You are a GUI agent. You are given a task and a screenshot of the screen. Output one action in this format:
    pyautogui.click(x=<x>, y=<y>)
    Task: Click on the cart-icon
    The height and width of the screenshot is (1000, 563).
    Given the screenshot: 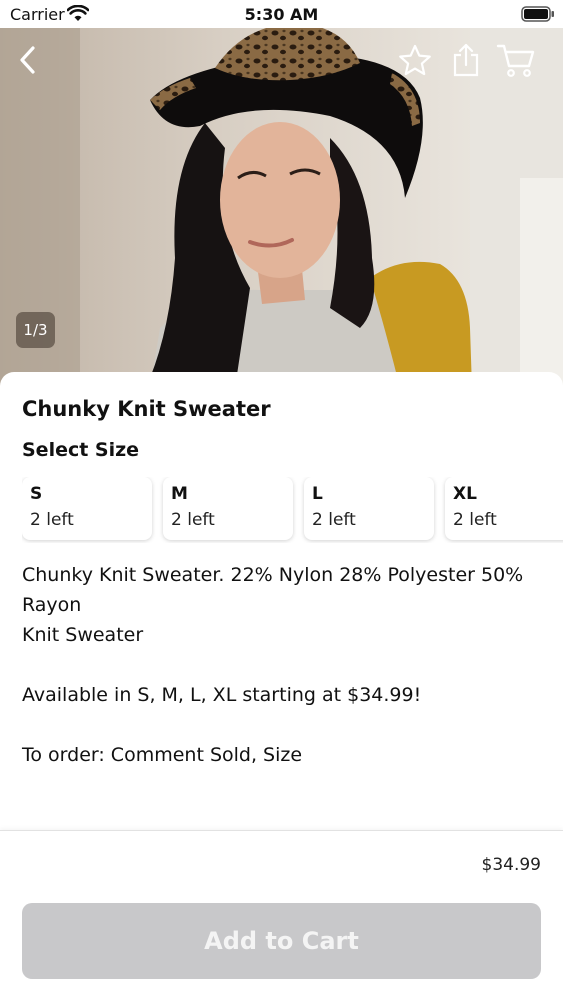 What is the action you would take?
    pyautogui.click(x=515, y=60)
    